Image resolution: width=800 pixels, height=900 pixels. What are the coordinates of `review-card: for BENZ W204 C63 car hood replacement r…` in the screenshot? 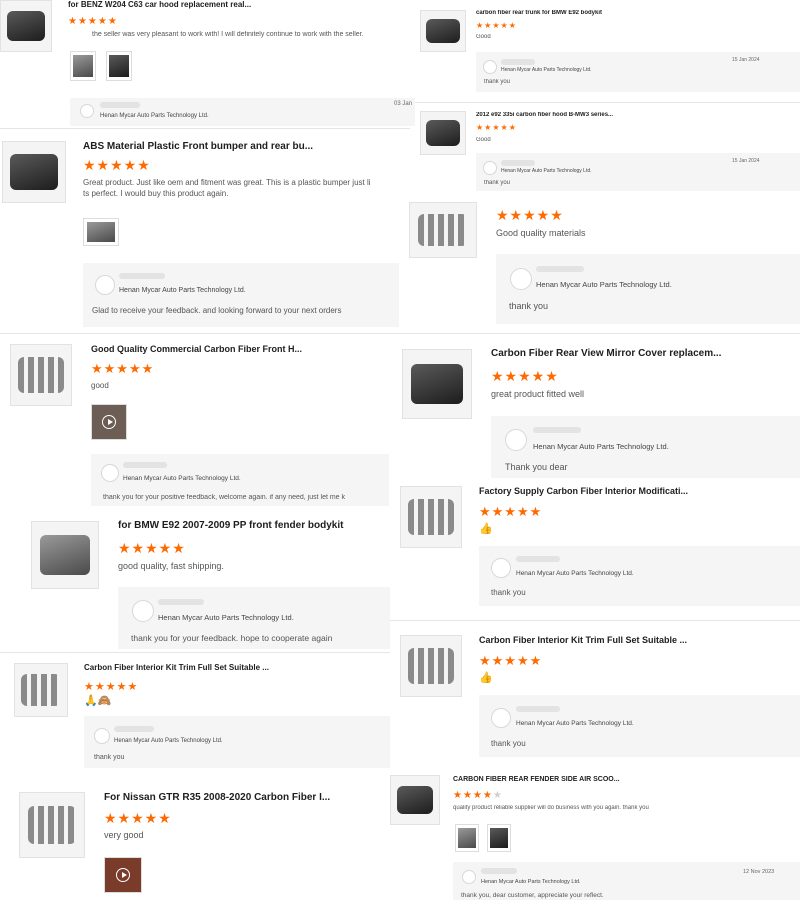 It's located at (207, 64).